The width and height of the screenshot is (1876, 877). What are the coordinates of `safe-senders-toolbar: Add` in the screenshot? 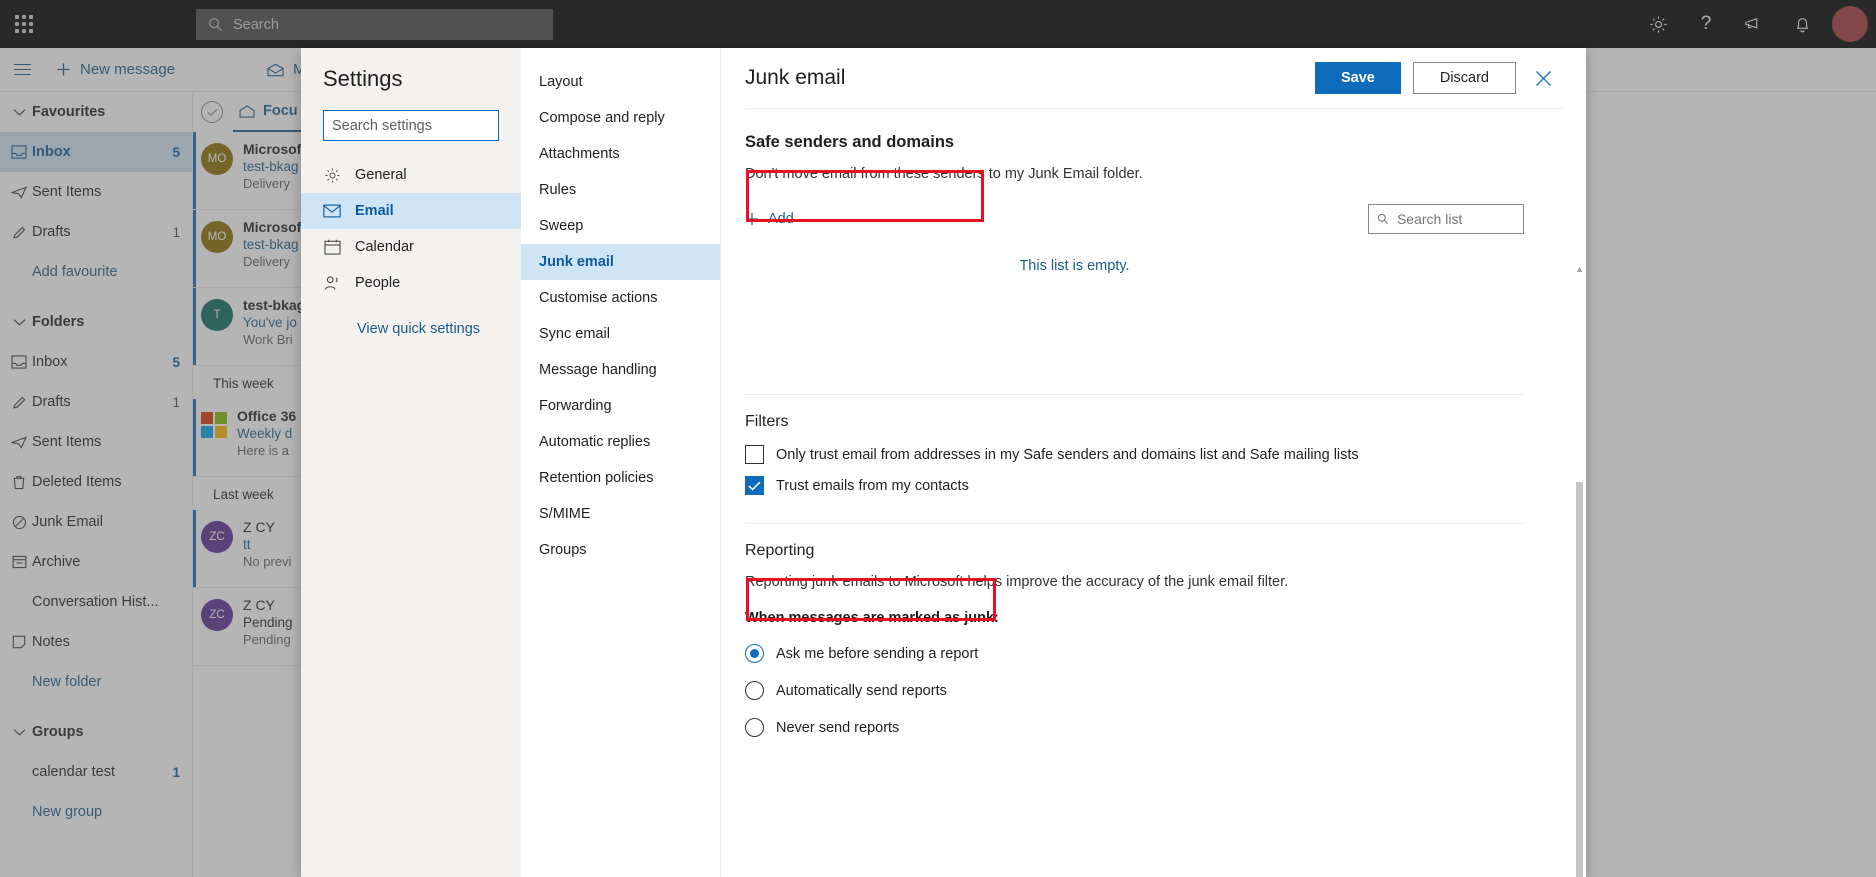 It's located at (1134, 219).